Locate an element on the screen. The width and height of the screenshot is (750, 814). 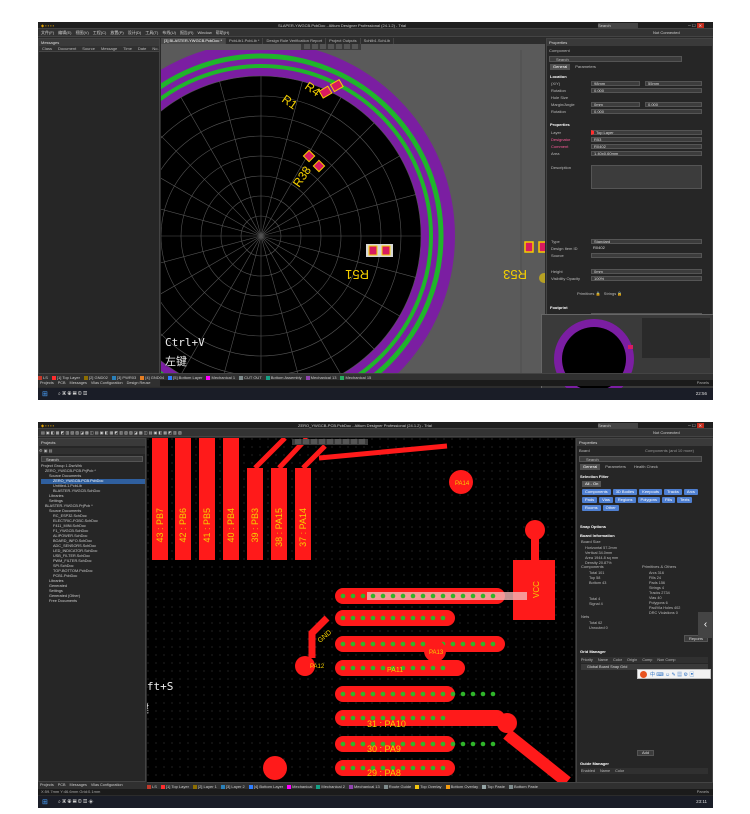
area-field: 1.40x0.60mm is located at coordinates (646, 153).